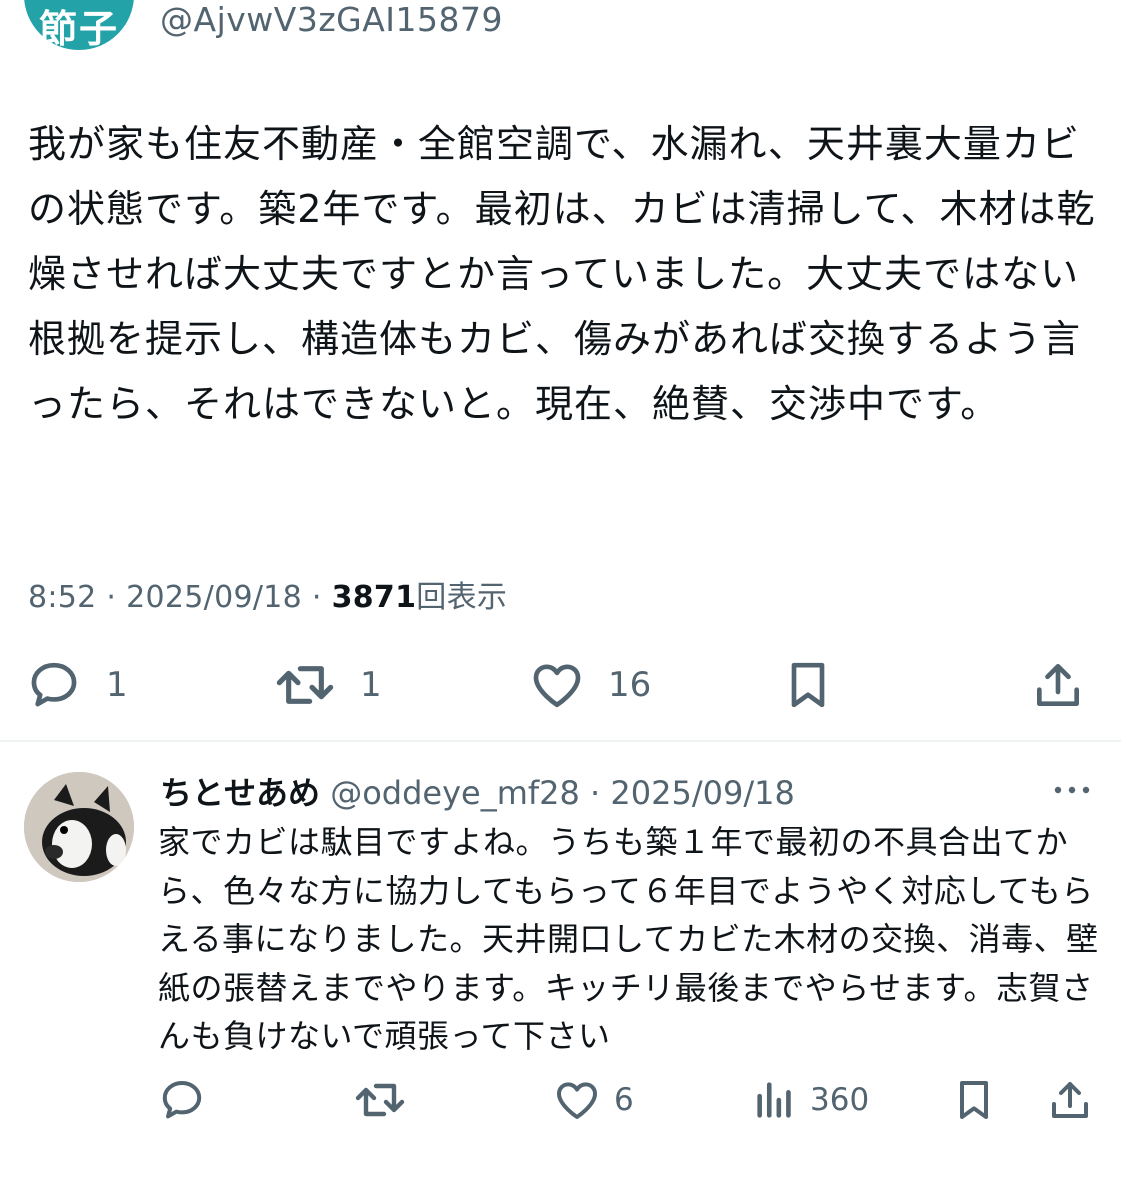 The height and width of the screenshot is (1200, 1121). Describe the element at coordinates (117, 685) in the screenshot. I see `reply-count: 1` at that location.